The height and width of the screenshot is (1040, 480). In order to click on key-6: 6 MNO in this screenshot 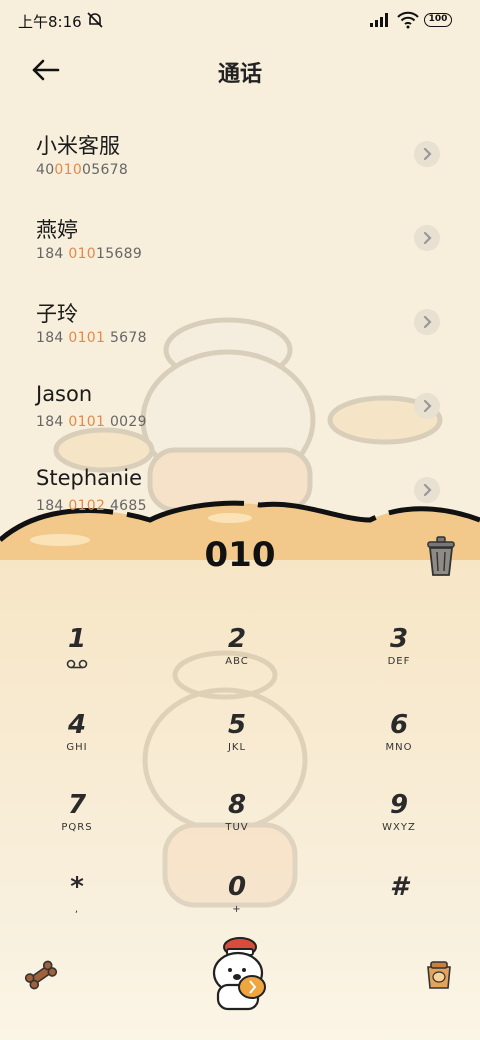, I will do `click(399, 745)`.